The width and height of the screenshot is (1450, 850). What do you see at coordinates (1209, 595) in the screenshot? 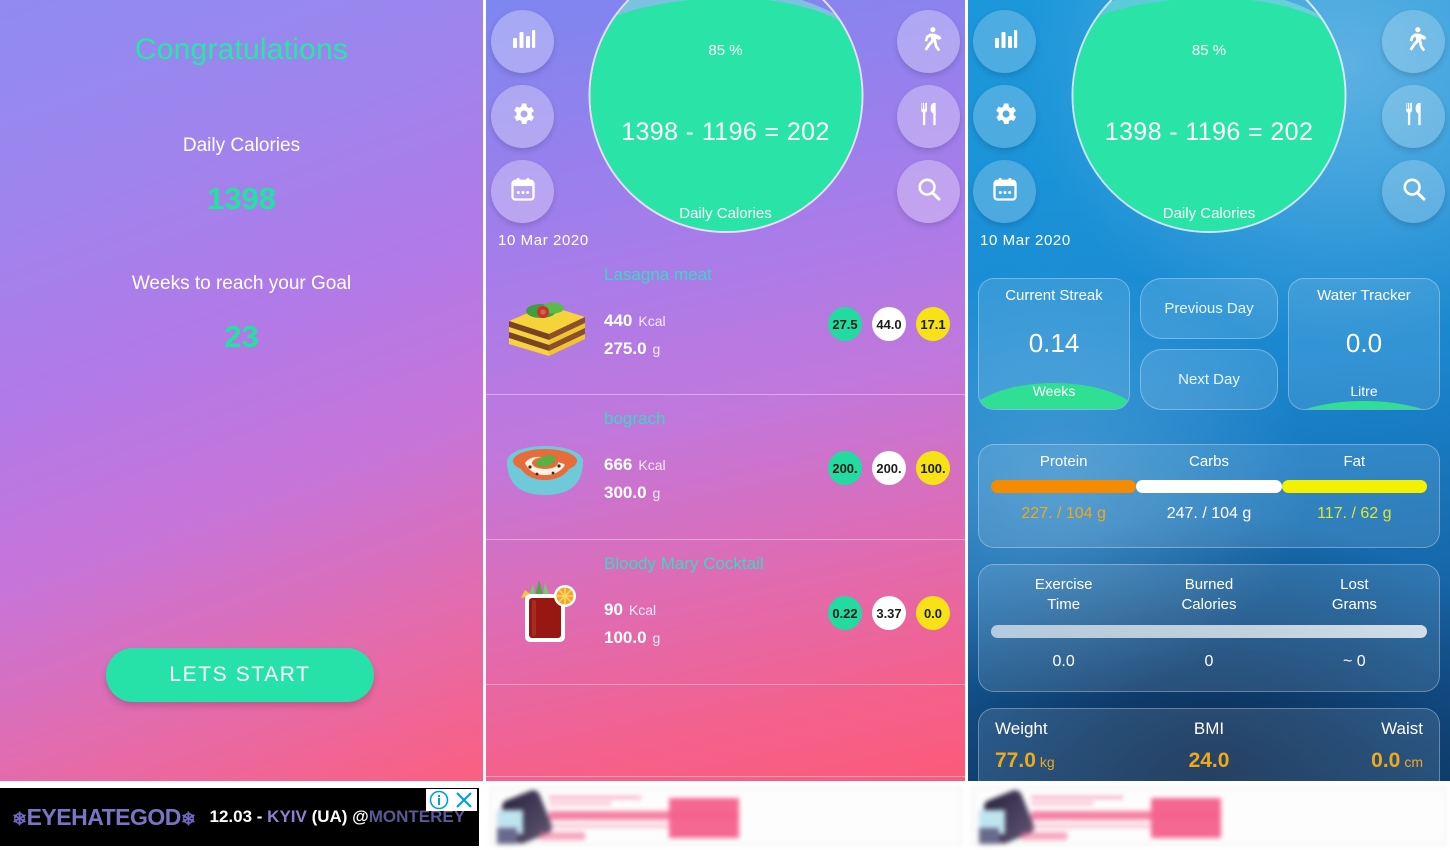
I see `exercise-headers: Exercise Time Burned Calories Lost Grams` at bounding box center [1209, 595].